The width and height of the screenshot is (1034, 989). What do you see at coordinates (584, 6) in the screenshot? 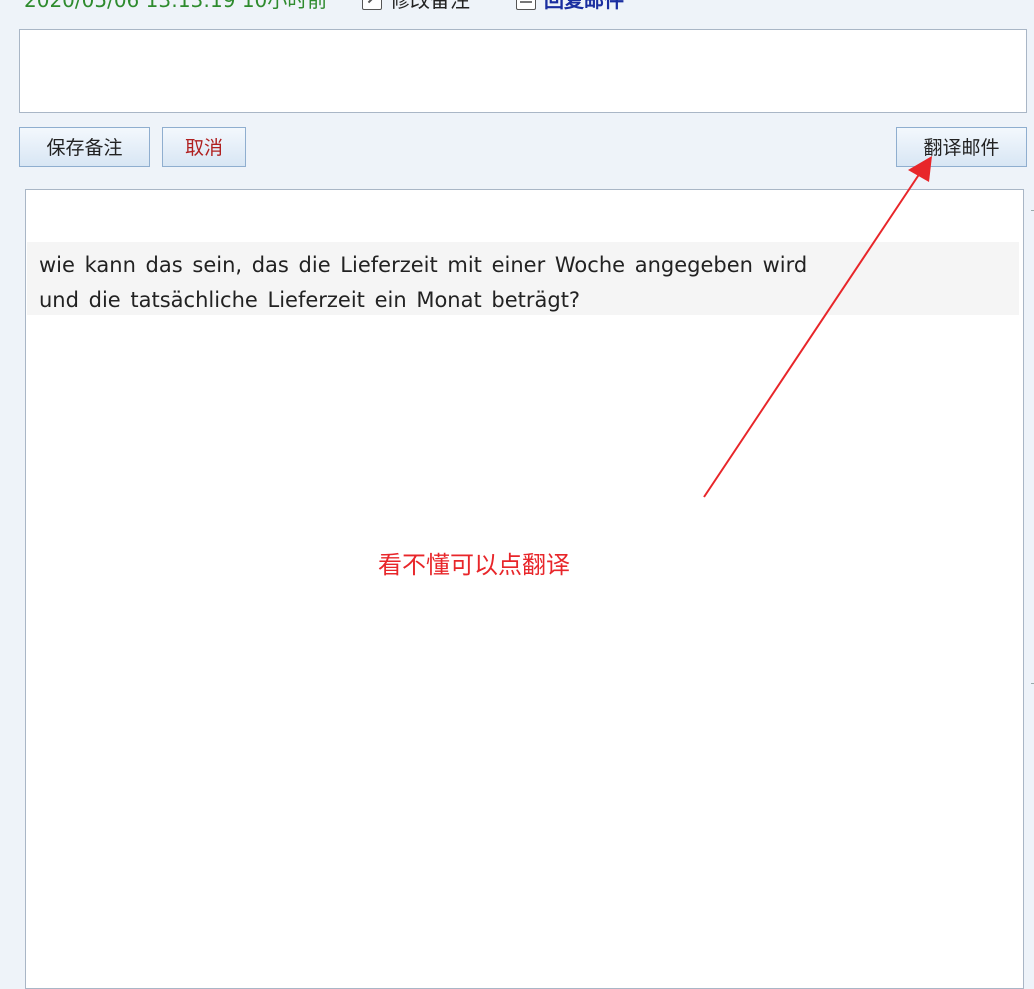
I see `reply-mail-label: 回复邮件` at bounding box center [584, 6].